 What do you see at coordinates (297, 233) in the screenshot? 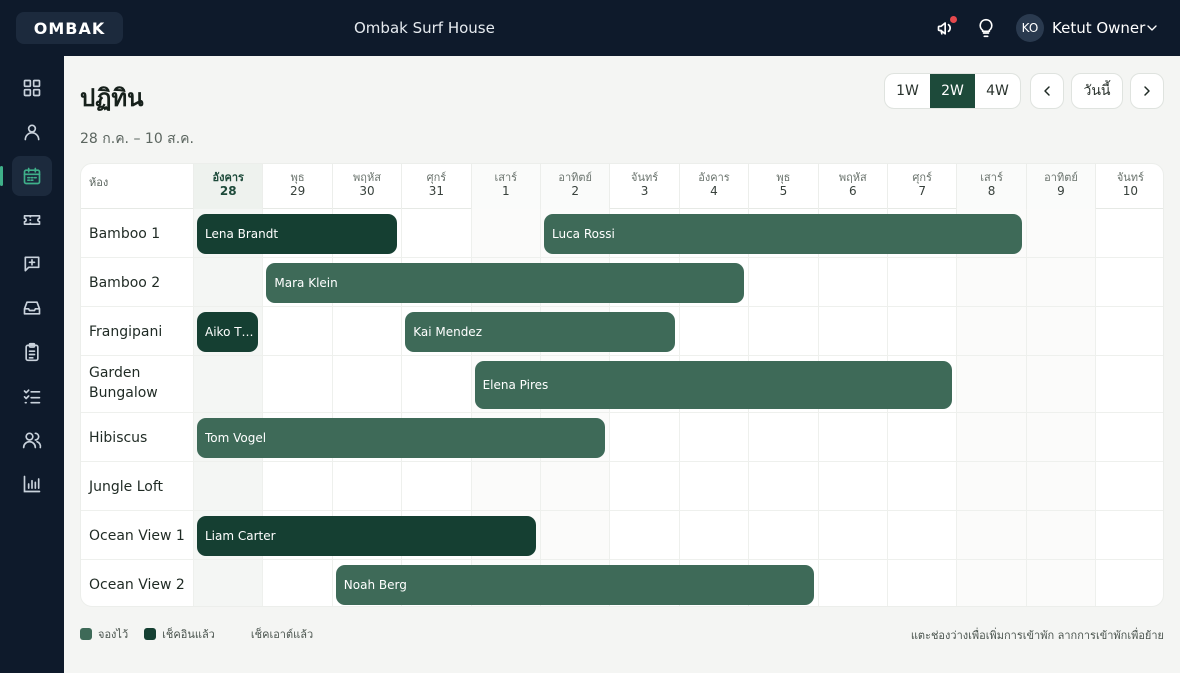
I see `booking-bar: Lena Brandt` at bounding box center [297, 233].